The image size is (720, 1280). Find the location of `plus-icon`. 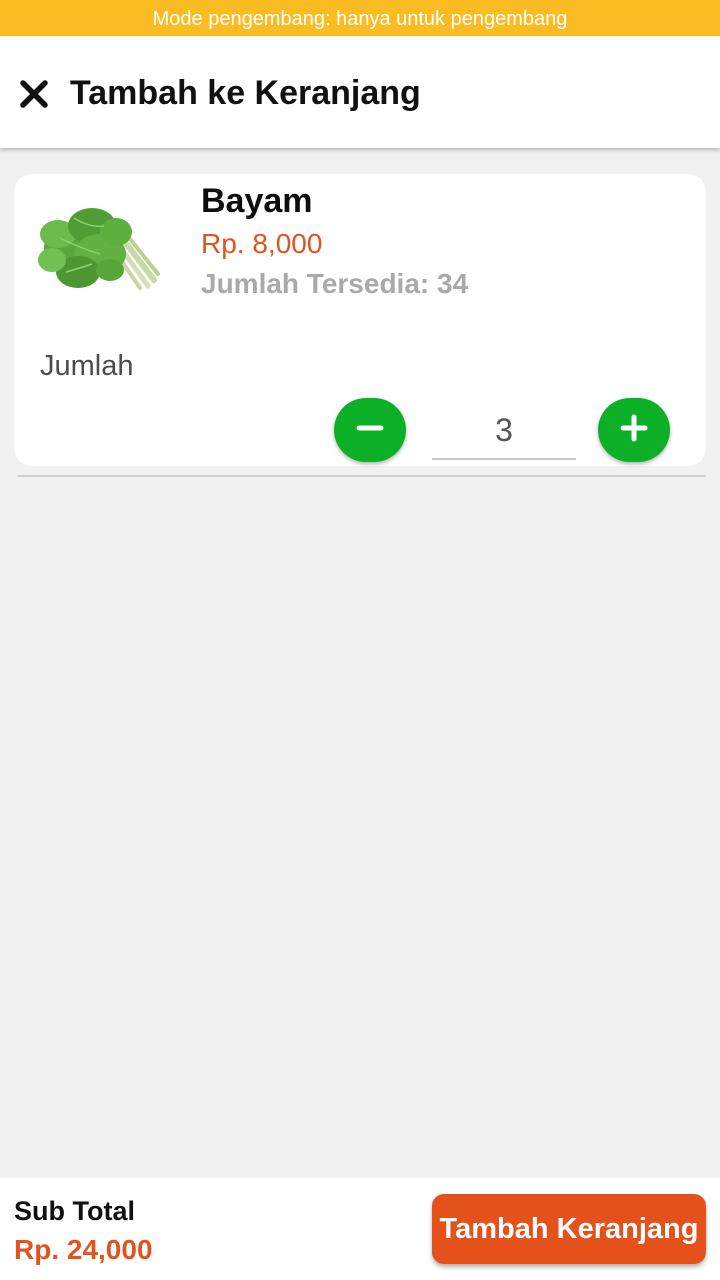

plus-icon is located at coordinates (634, 430).